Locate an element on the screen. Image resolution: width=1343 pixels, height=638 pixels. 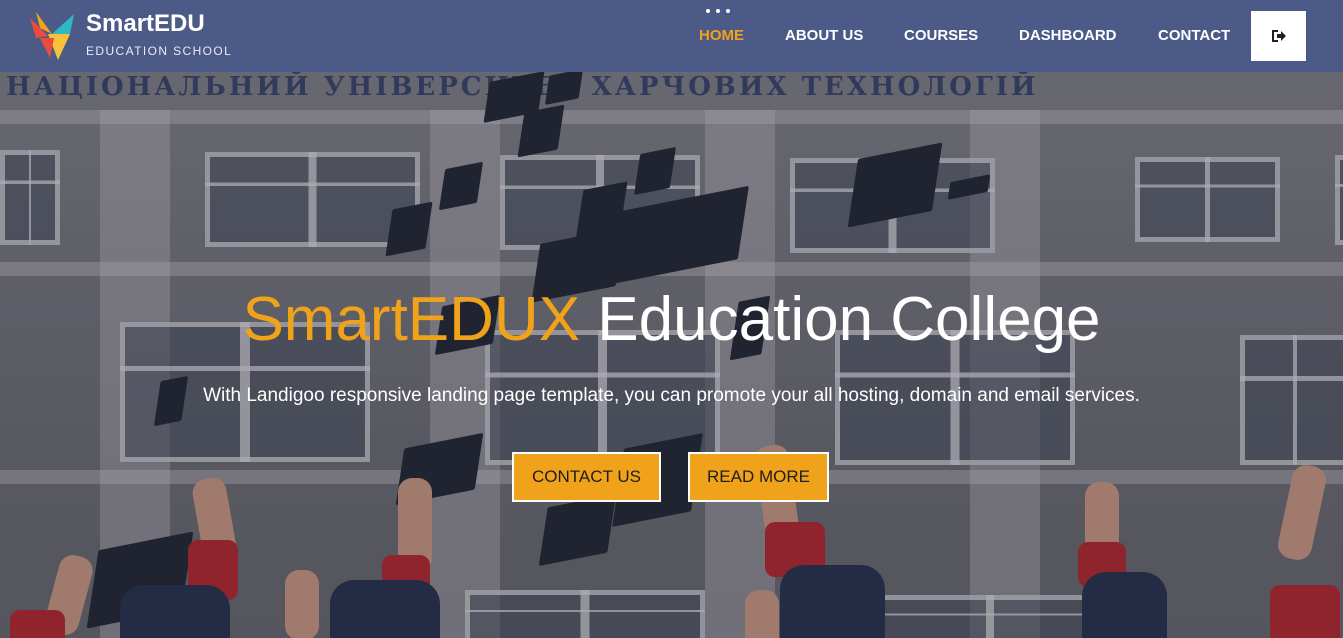
sign-out-icon is located at coordinates (1278, 36).